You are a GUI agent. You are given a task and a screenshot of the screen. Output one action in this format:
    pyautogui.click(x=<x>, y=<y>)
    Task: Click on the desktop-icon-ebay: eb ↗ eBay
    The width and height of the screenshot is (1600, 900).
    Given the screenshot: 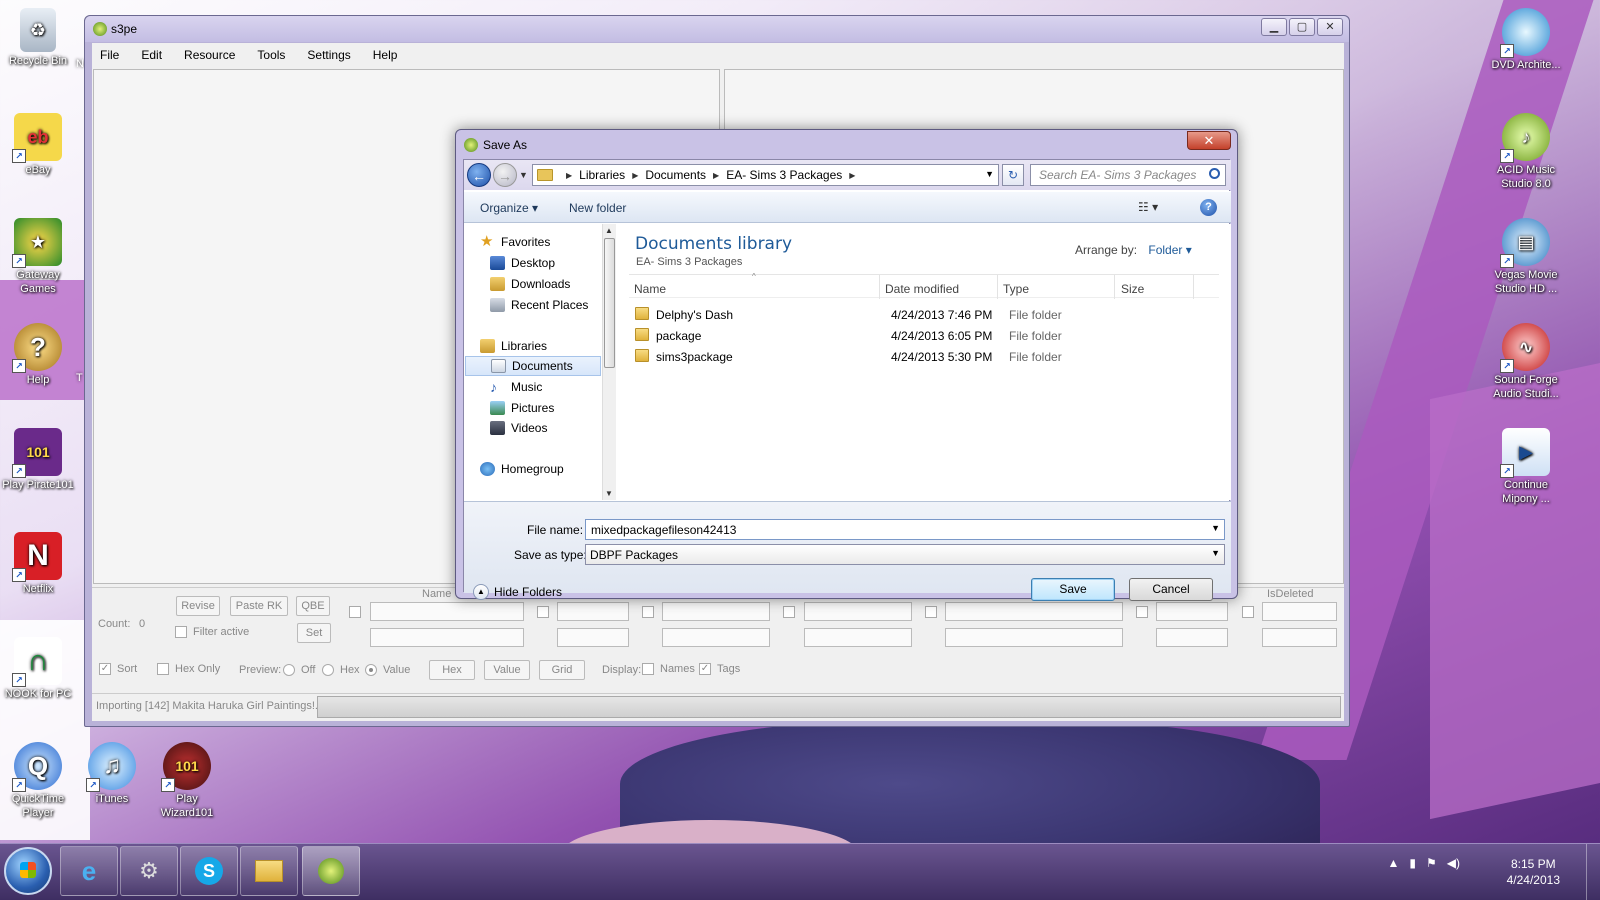 What is the action you would take?
    pyautogui.click(x=38, y=145)
    